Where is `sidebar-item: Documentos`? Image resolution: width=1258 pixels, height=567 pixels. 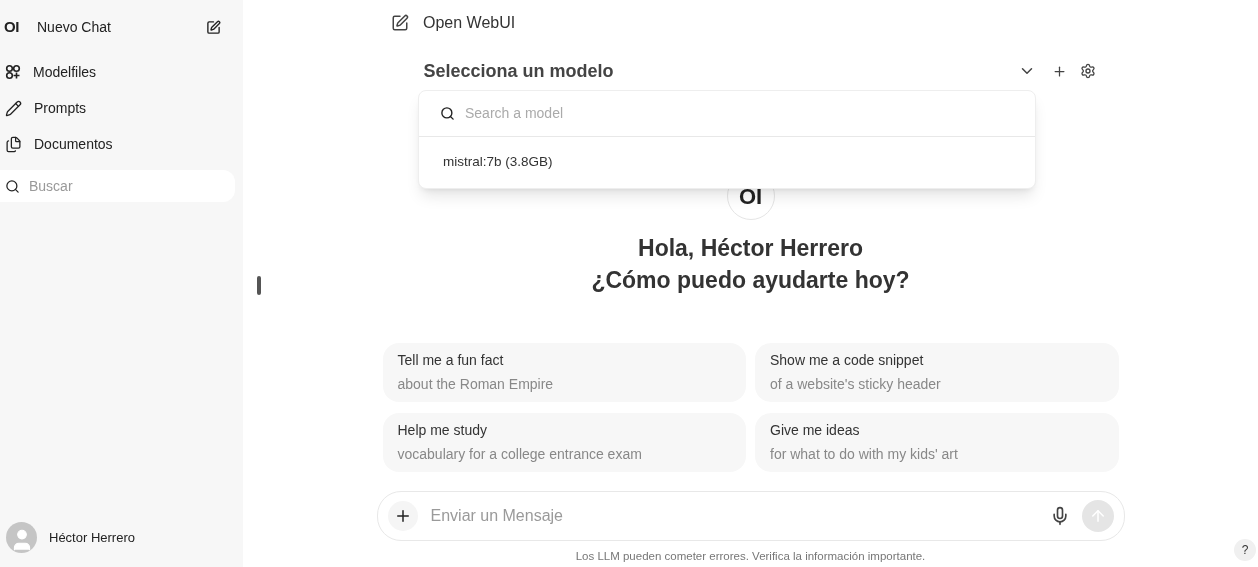 sidebar-item: Documentos is located at coordinates (121, 144).